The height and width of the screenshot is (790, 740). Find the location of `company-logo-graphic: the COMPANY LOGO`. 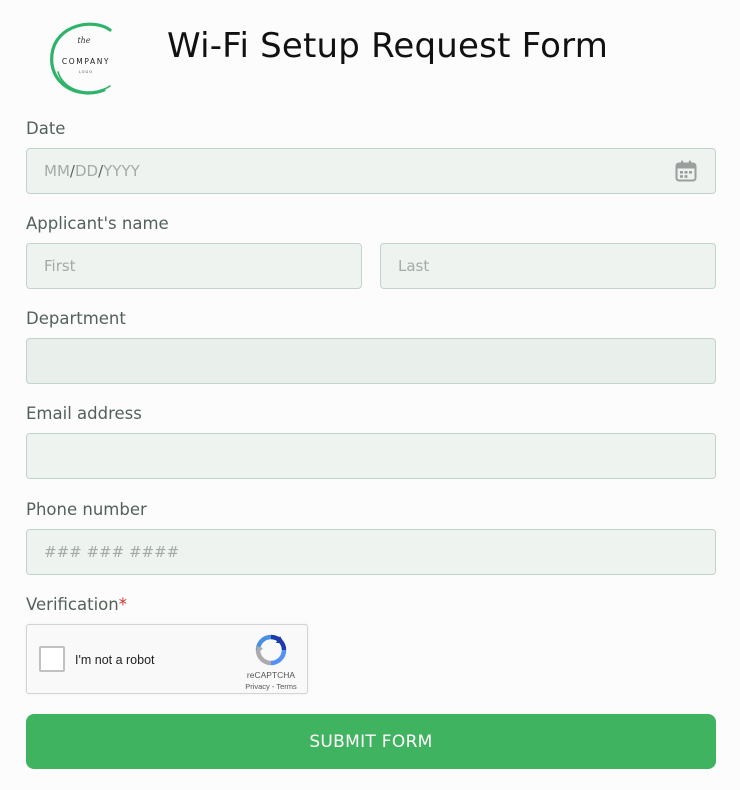

company-logo-graphic: the COMPANY LOGO is located at coordinates (81, 58).